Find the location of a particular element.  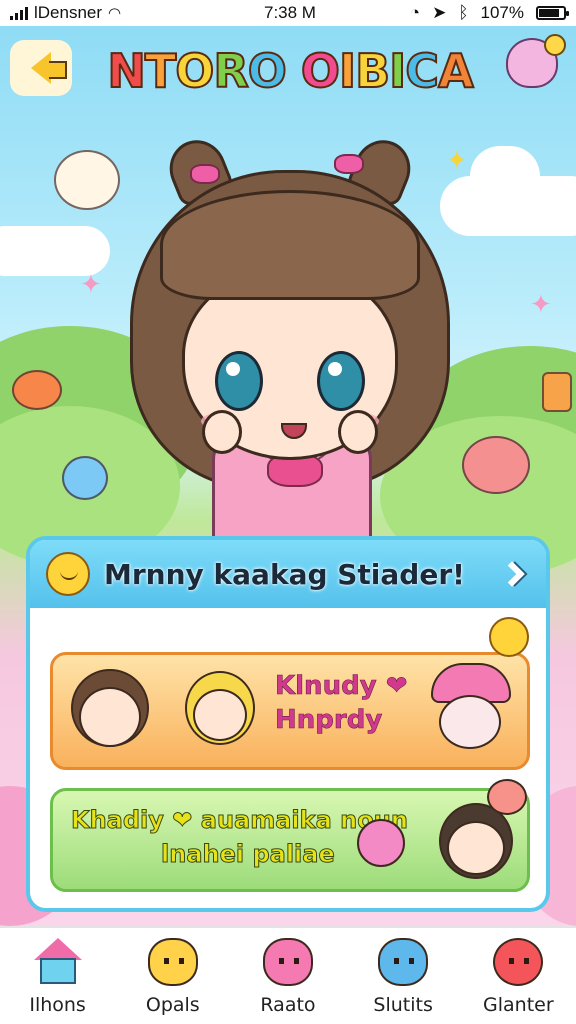

blue-blob-icon is located at coordinates (403, 962).